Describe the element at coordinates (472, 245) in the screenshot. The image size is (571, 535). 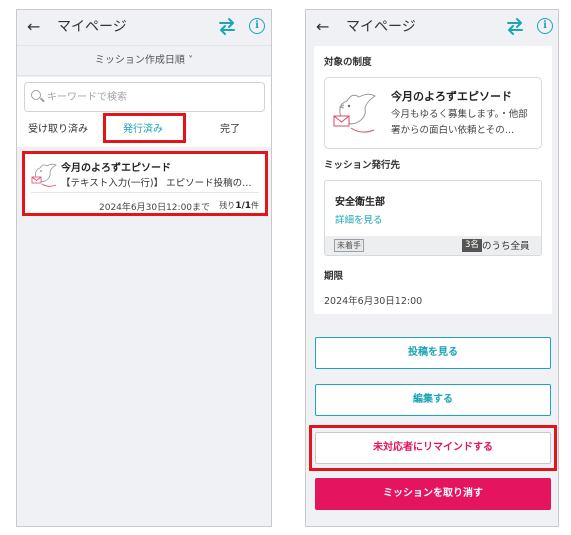
I see `member-count: 3名` at that location.